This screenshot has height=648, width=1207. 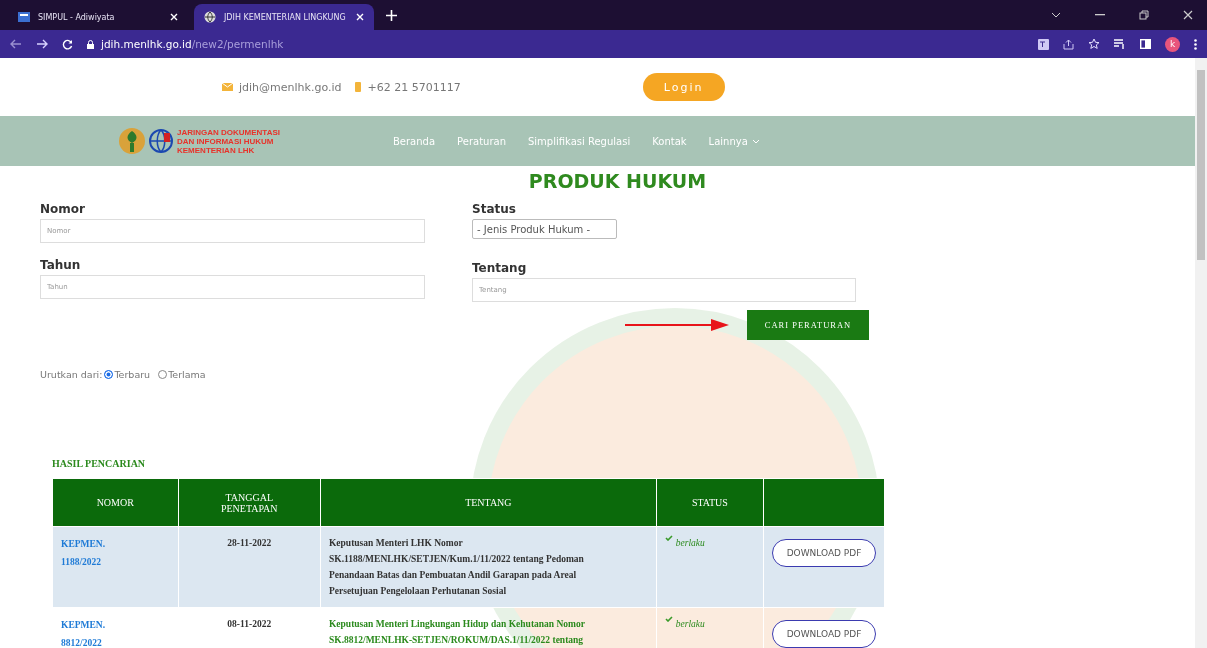 I want to click on tab-title: SIMPUL - Adiwiyata, so click(x=77, y=17).